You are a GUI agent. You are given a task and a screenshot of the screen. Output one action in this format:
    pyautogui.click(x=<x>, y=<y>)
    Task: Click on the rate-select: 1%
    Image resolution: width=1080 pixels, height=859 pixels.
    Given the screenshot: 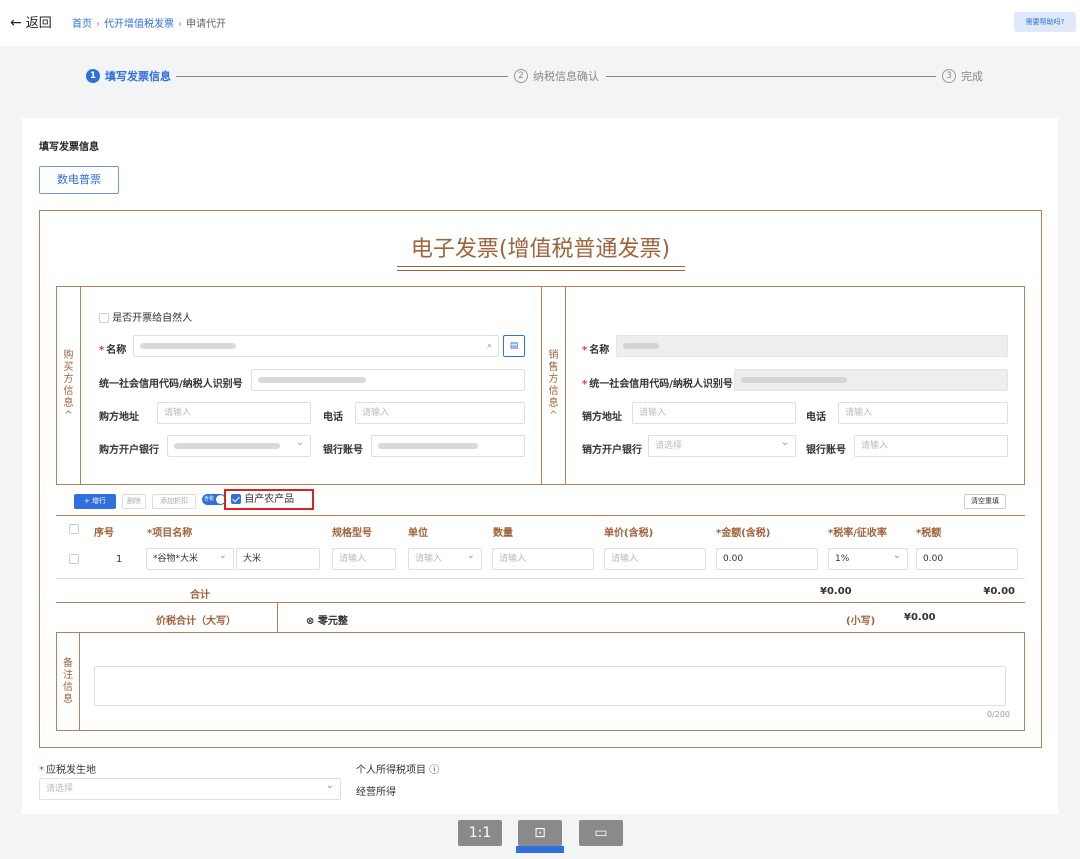 What is the action you would take?
    pyautogui.click(x=868, y=558)
    